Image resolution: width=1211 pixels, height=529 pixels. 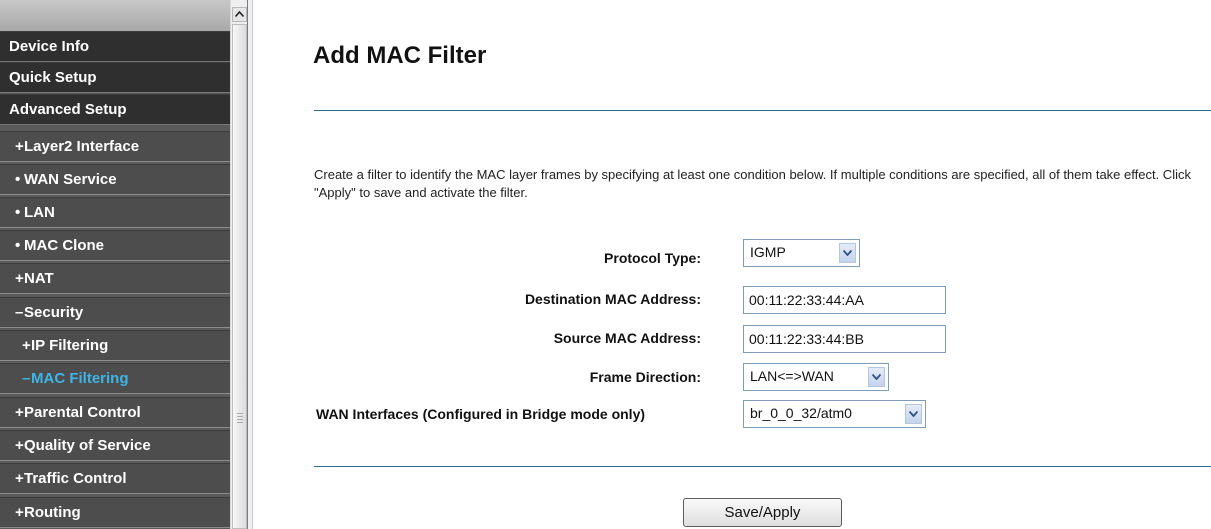 What do you see at coordinates (844, 339) in the screenshot?
I see `source-mac-input` at bounding box center [844, 339].